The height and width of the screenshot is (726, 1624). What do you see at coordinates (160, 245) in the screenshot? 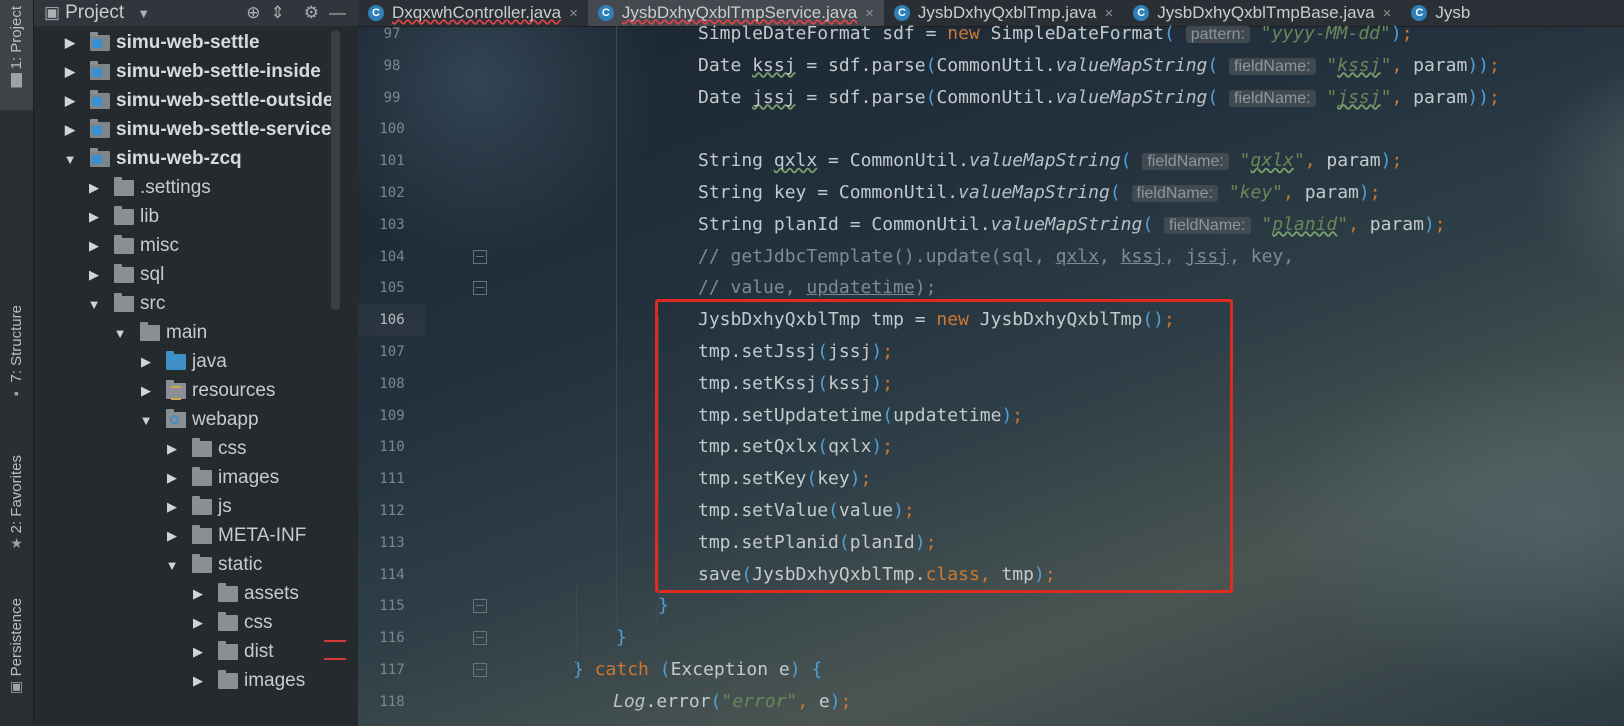
I see `tree-item-label: misc` at bounding box center [160, 245].